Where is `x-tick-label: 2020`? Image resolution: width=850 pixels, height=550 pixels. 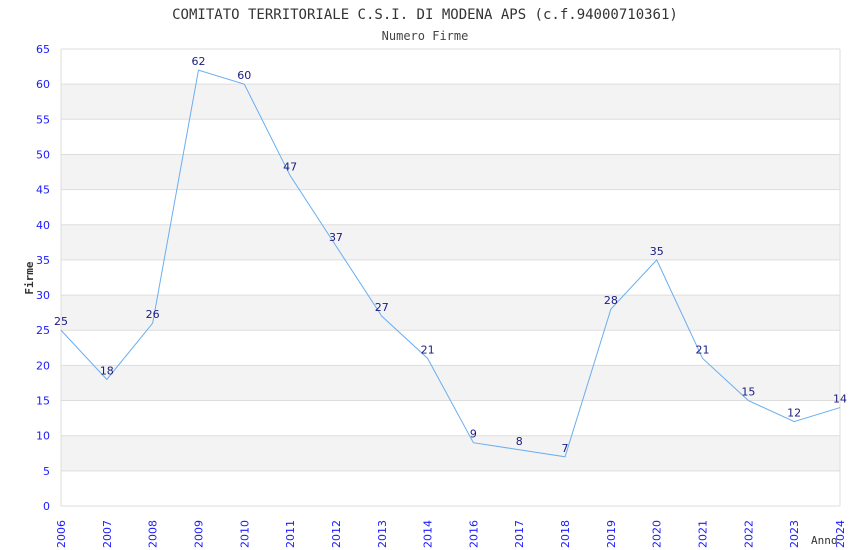
x-tick-label: 2020 is located at coordinates (657, 534).